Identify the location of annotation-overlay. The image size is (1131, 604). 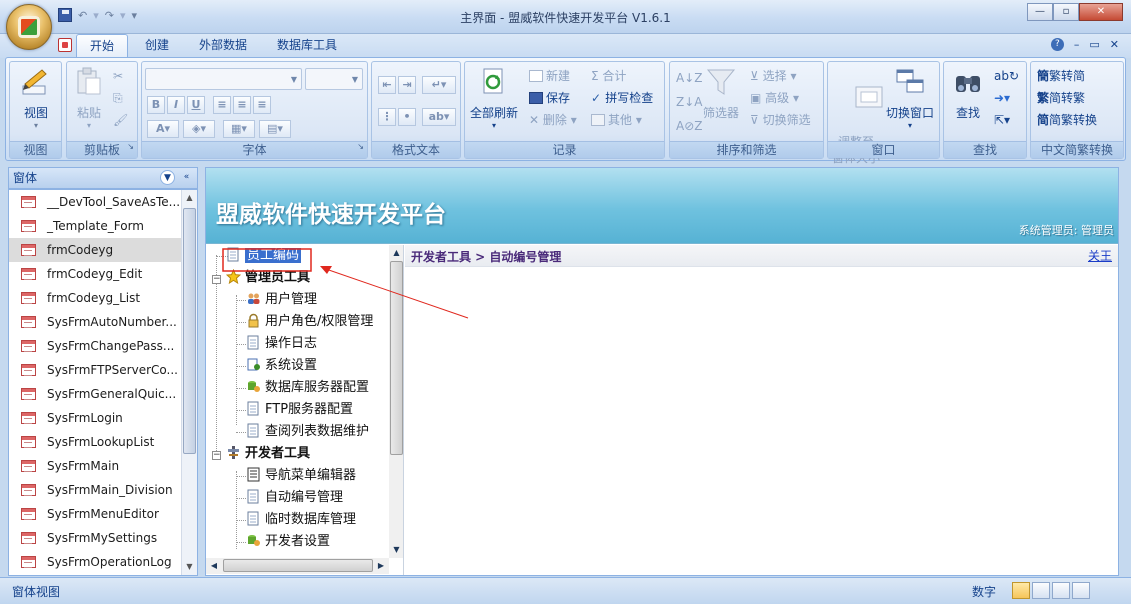
(345, 283).